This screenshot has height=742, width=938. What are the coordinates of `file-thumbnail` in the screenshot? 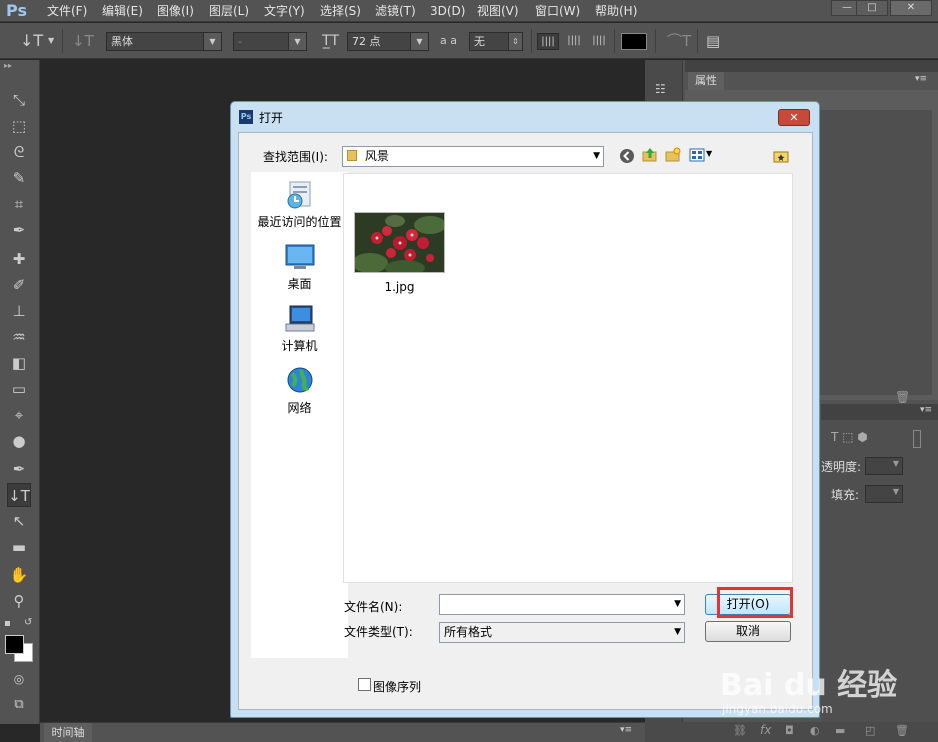 It's located at (399, 242).